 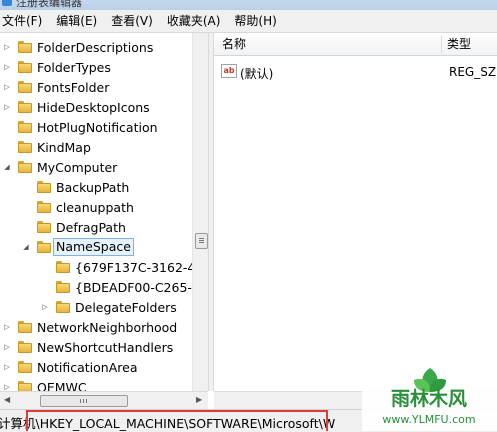 I want to click on value-type: REG_SZ, so click(x=473, y=72).